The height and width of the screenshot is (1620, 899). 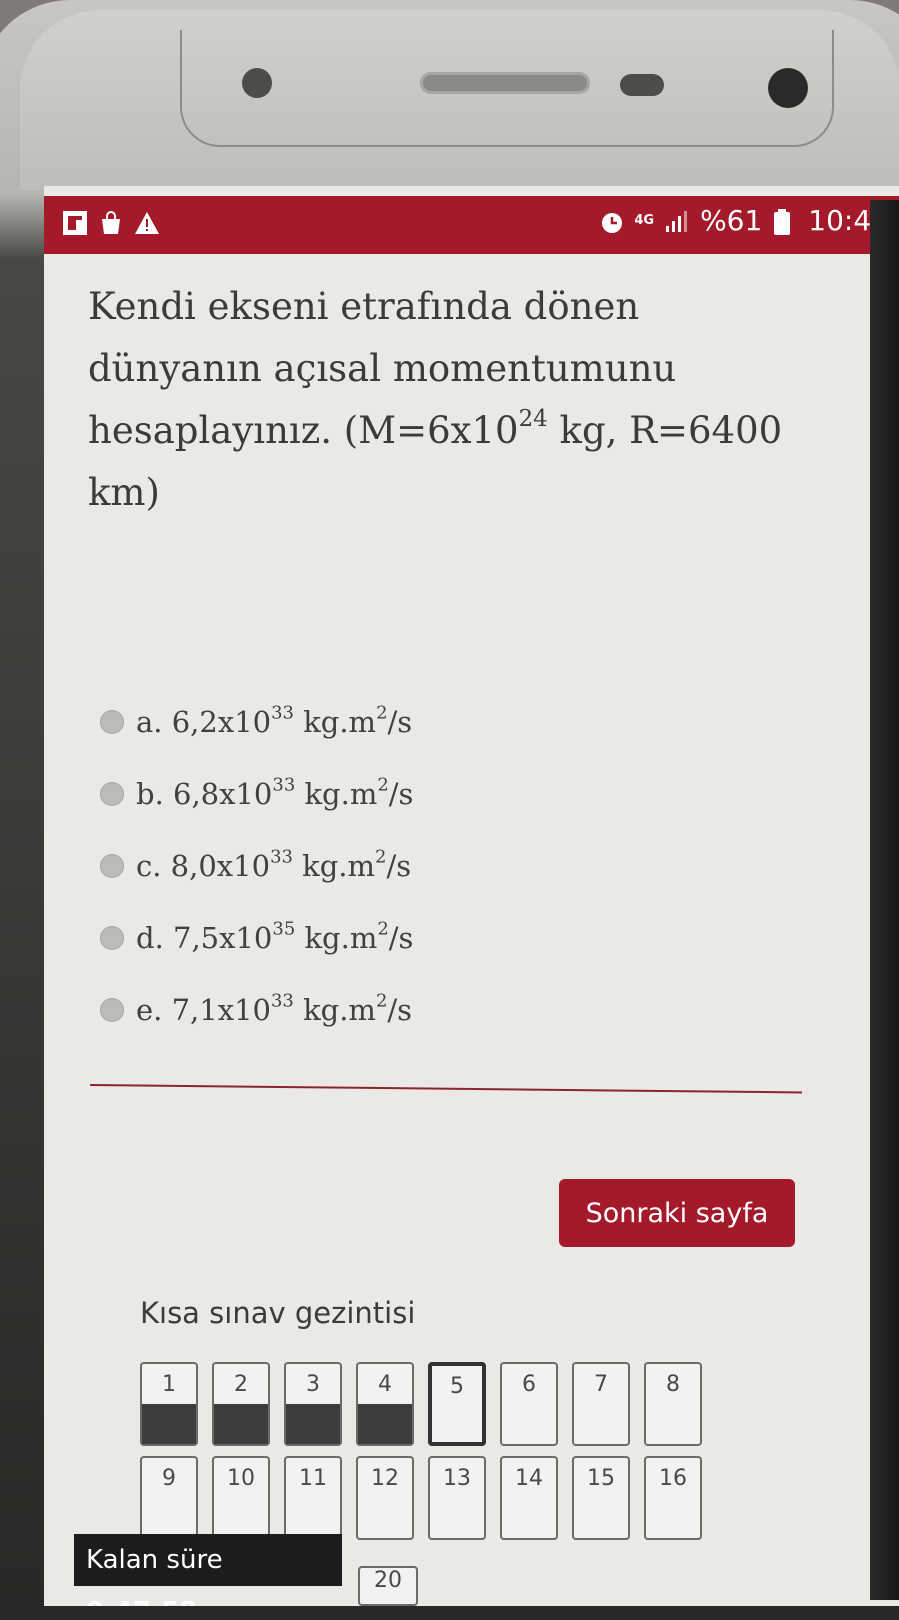 I want to click on proximity-sensor, so click(x=257, y=83).